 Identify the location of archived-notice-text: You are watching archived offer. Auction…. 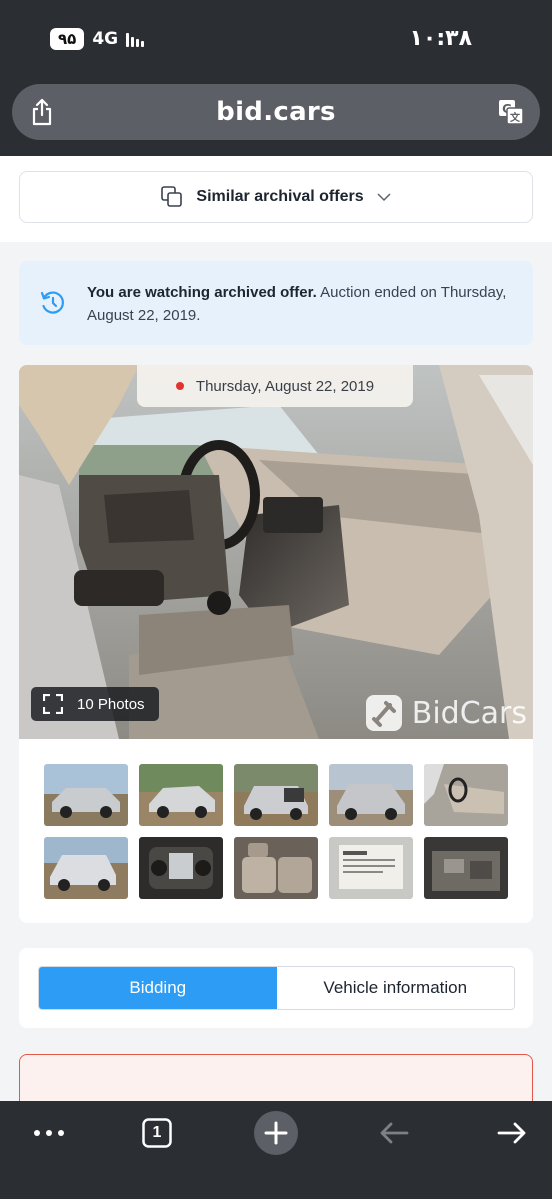
(302, 304).